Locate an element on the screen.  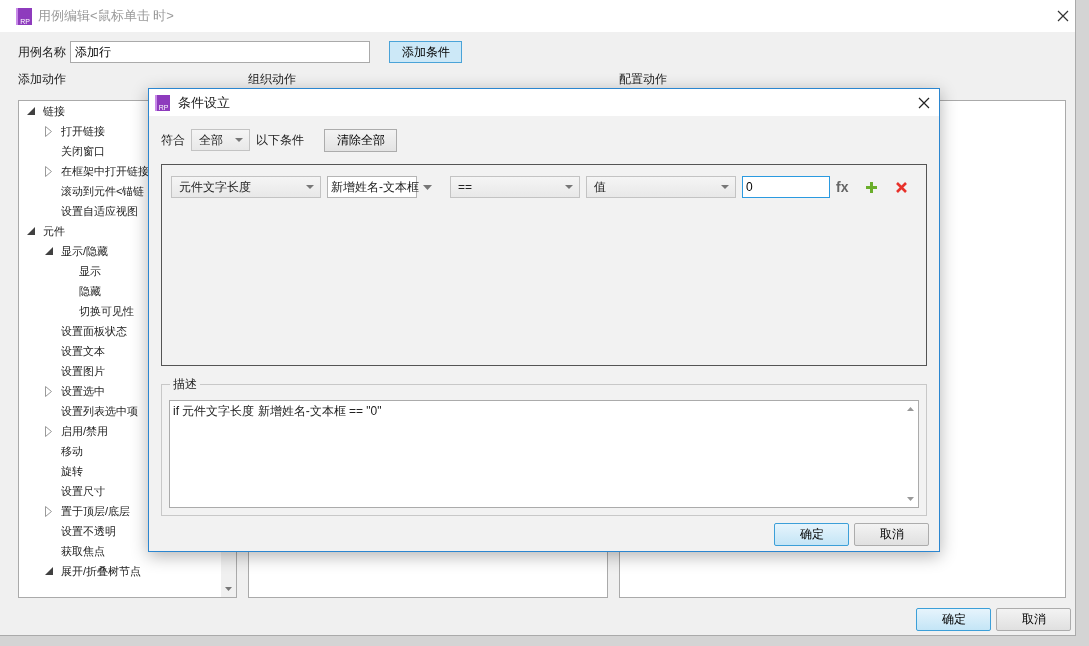
tree-item: 在框架中打开链接 is located at coordinates (97, 171).